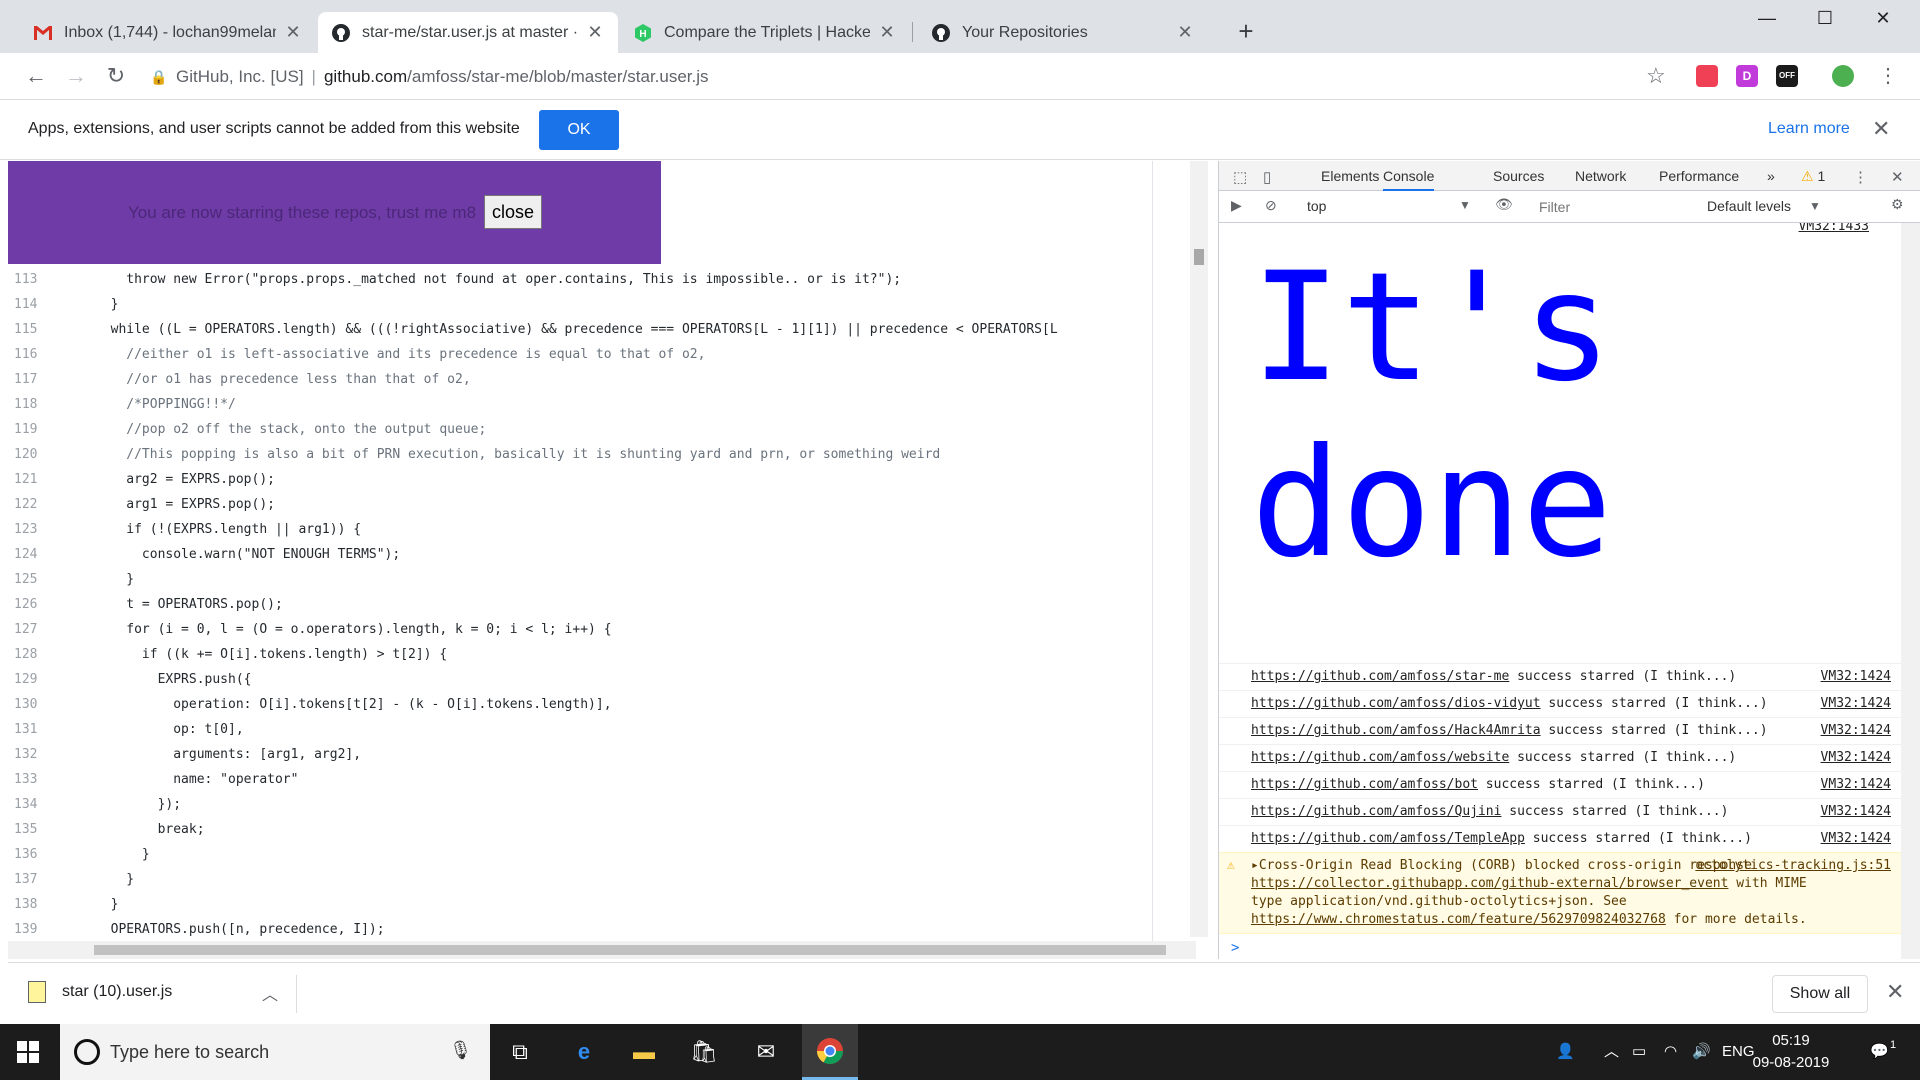  I want to click on more-tabs-icon: », so click(1771, 176).